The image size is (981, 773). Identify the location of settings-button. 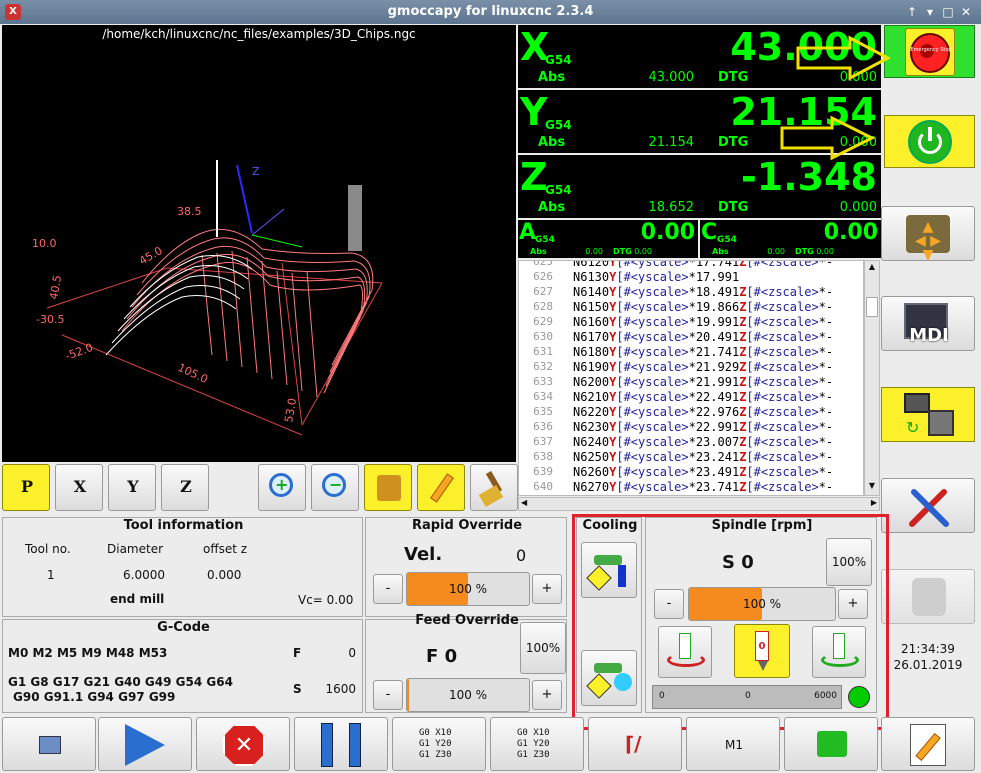
(928, 505).